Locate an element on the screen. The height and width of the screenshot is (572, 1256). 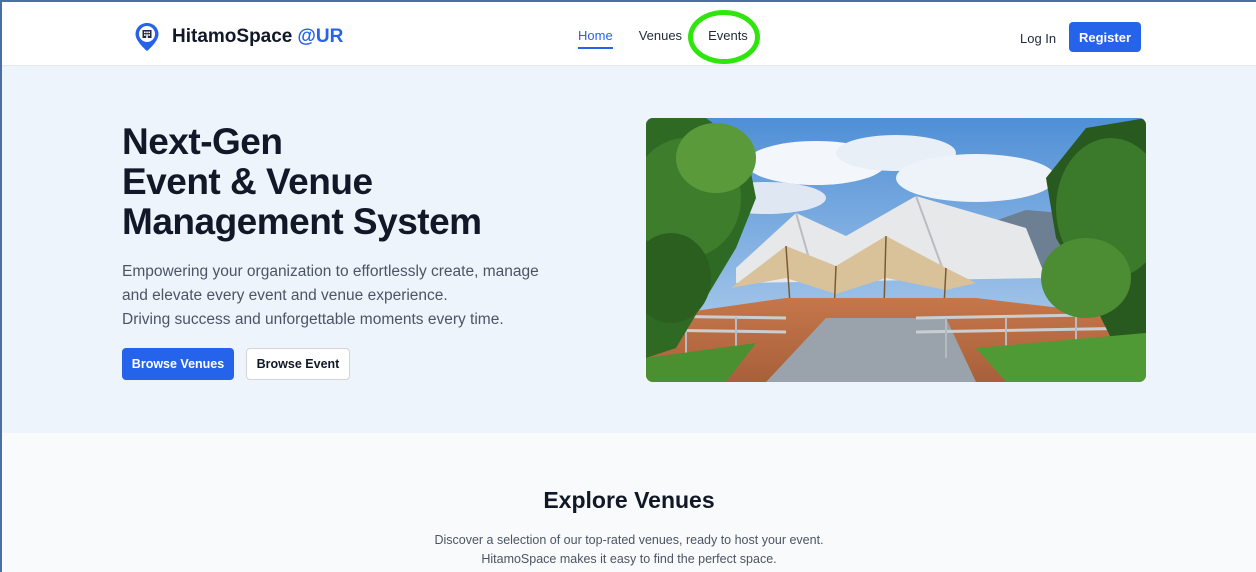
explore-title: Explore Venues is located at coordinates (629, 500).